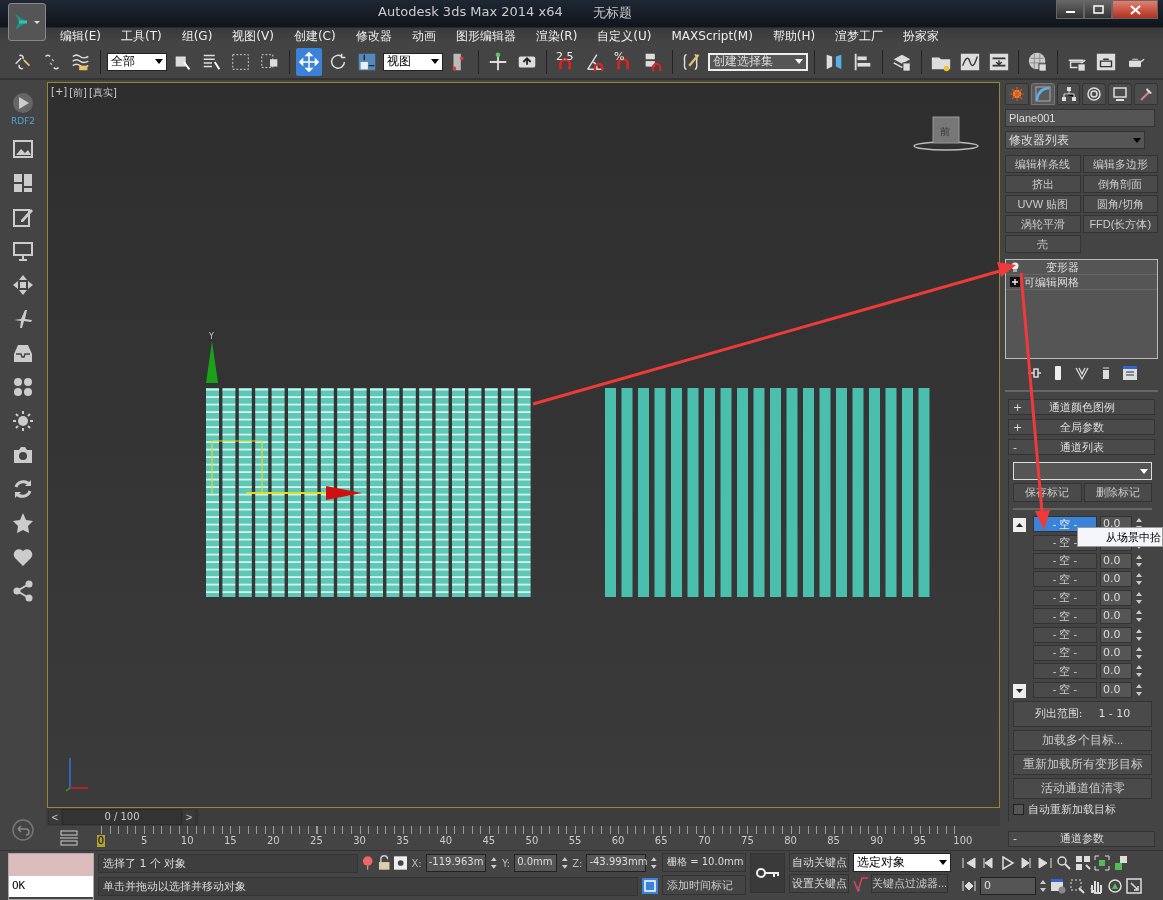 The width and height of the screenshot is (1163, 900). What do you see at coordinates (565, 56) in the screenshot?
I see `snap-label: 2.5` at bounding box center [565, 56].